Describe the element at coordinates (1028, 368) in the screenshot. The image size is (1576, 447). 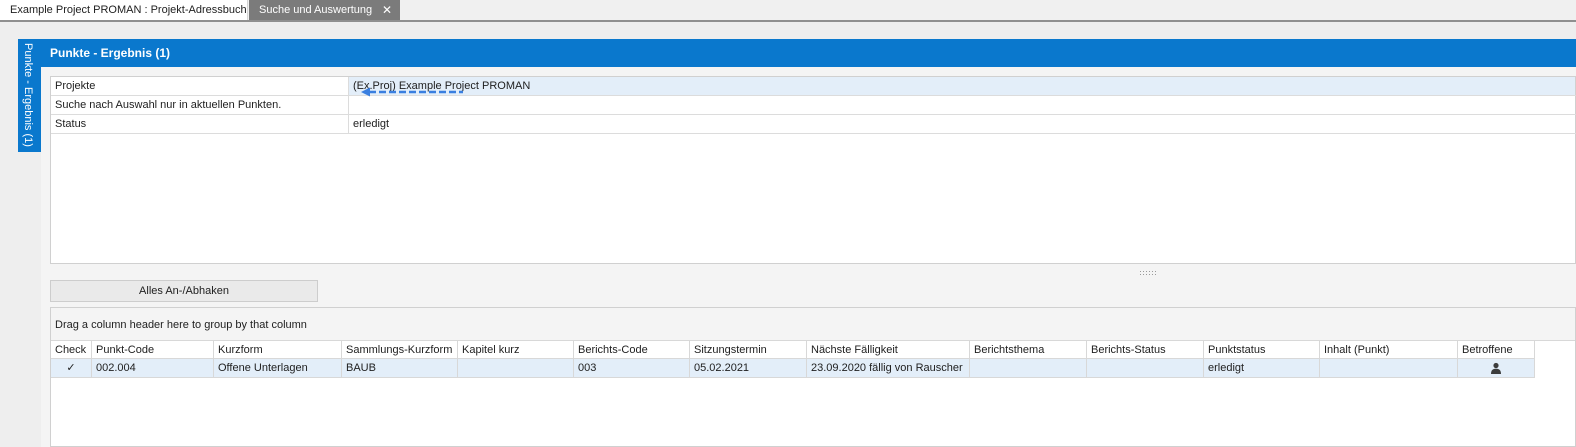
I see `cell-berichtsthema` at that location.